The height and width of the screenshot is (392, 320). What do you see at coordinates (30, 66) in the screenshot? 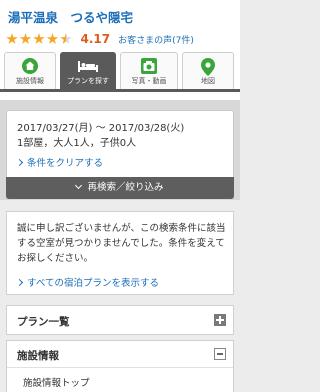
I see `home-icon` at bounding box center [30, 66].